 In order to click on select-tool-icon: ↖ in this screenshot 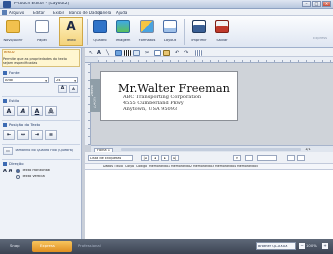, I will do `click(92, 53)`.